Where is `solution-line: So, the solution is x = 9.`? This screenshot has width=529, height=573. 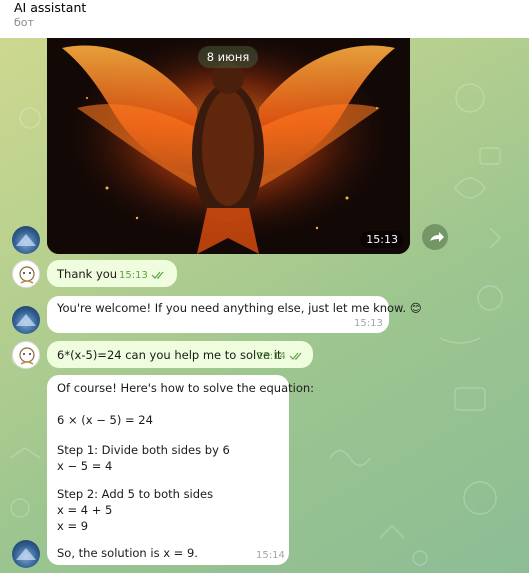
solution-line: So, the solution is x = 9. is located at coordinates (127, 553).